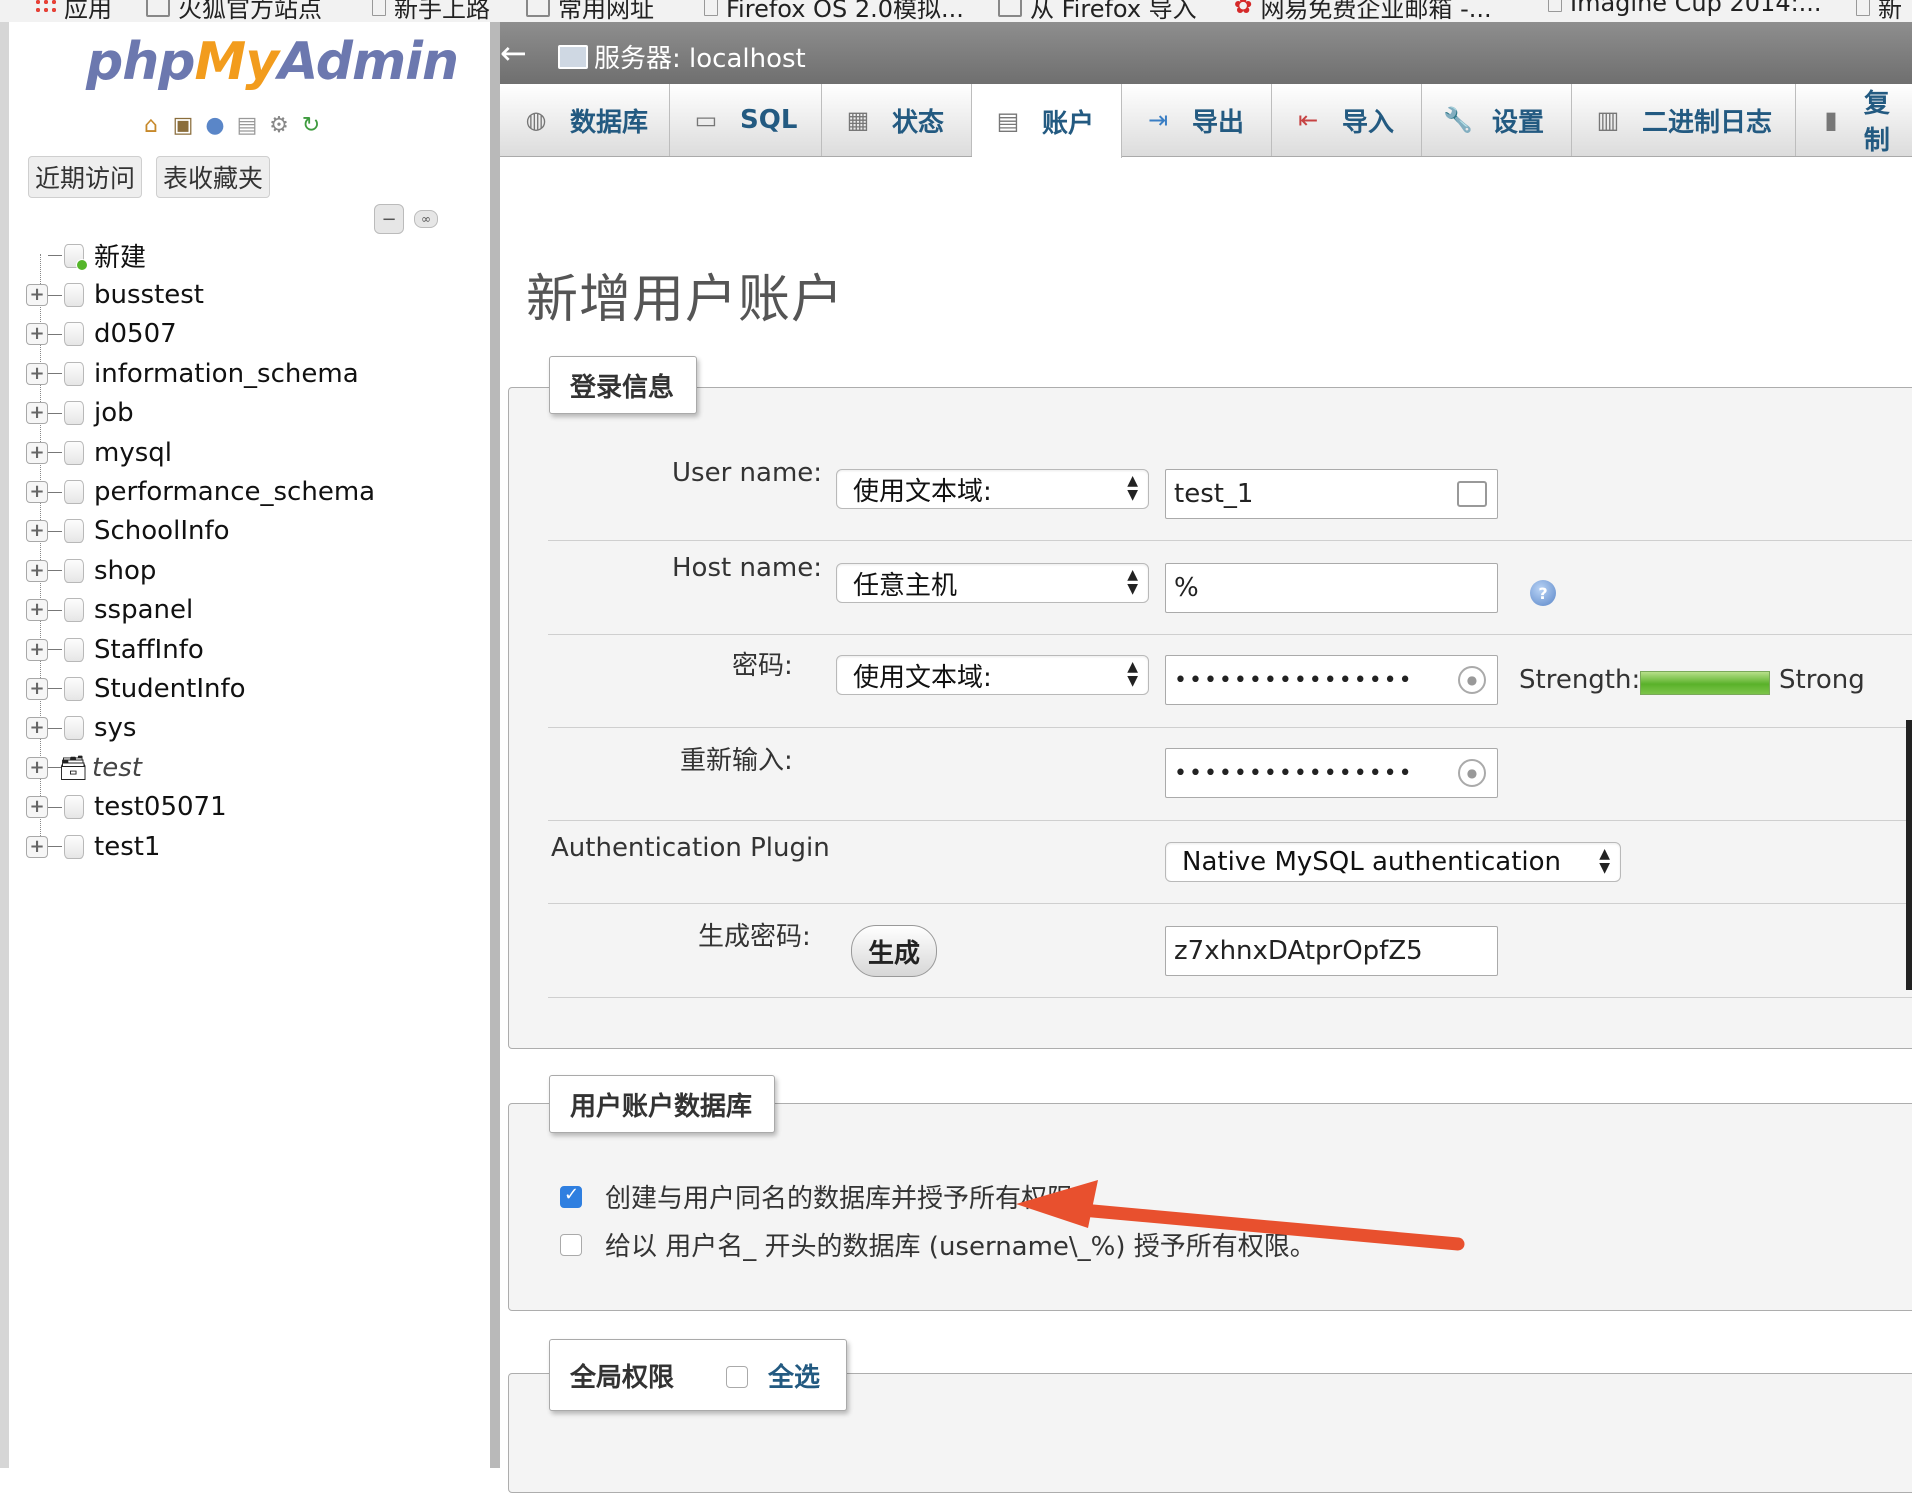  Describe the element at coordinates (213, 177) in the screenshot. I see `tab-favorites: 表收藏夹` at that location.